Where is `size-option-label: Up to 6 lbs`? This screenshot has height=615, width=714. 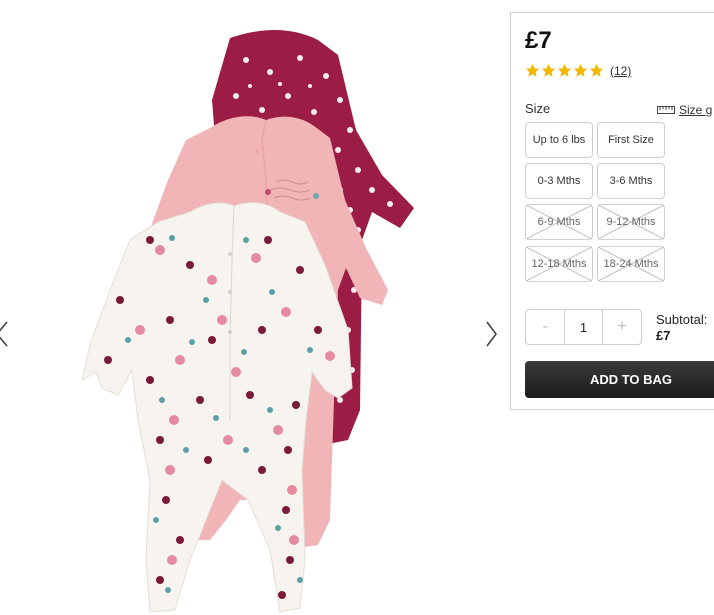 size-option-label: Up to 6 lbs is located at coordinates (559, 140).